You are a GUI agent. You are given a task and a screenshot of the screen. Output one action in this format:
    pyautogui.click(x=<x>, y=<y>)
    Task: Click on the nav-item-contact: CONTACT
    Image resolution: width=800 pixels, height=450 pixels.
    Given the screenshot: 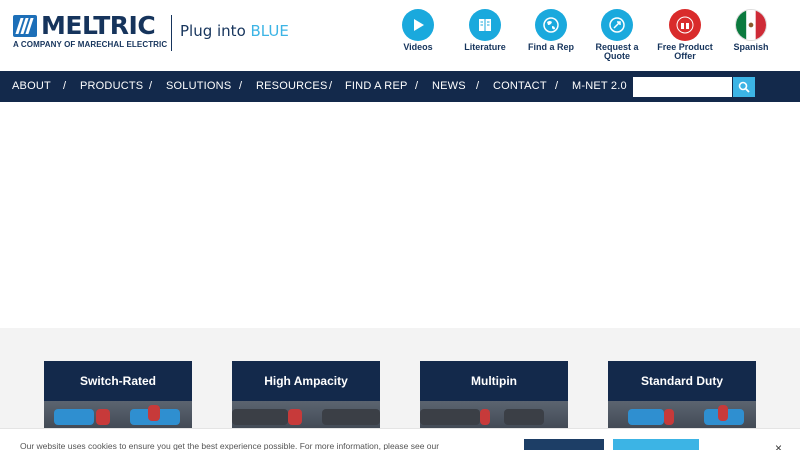 What is the action you would take?
    pyautogui.click(x=520, y=86)
    